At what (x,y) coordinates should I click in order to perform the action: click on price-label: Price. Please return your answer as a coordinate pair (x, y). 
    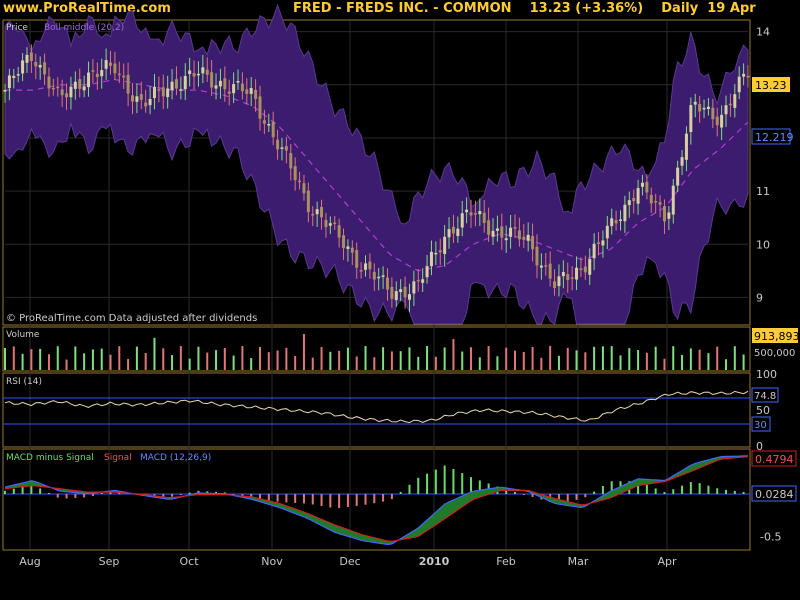
    Looking at the image, I should click on (17, 28).